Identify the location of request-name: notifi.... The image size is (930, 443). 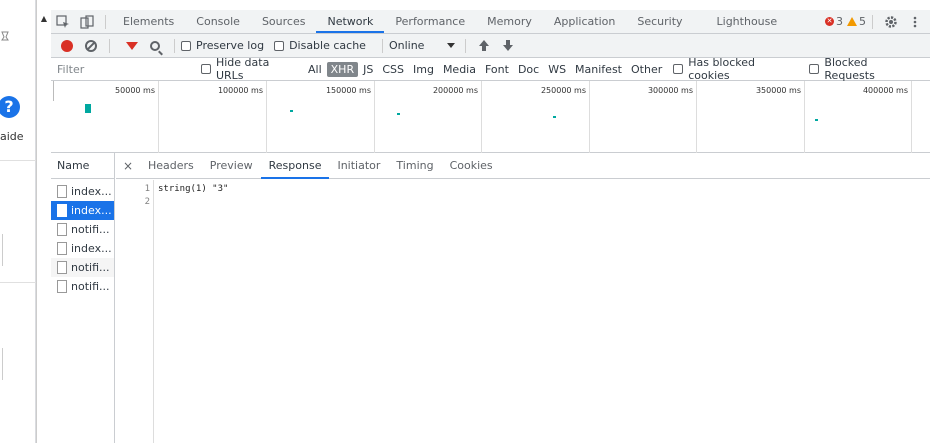
(90, 286).